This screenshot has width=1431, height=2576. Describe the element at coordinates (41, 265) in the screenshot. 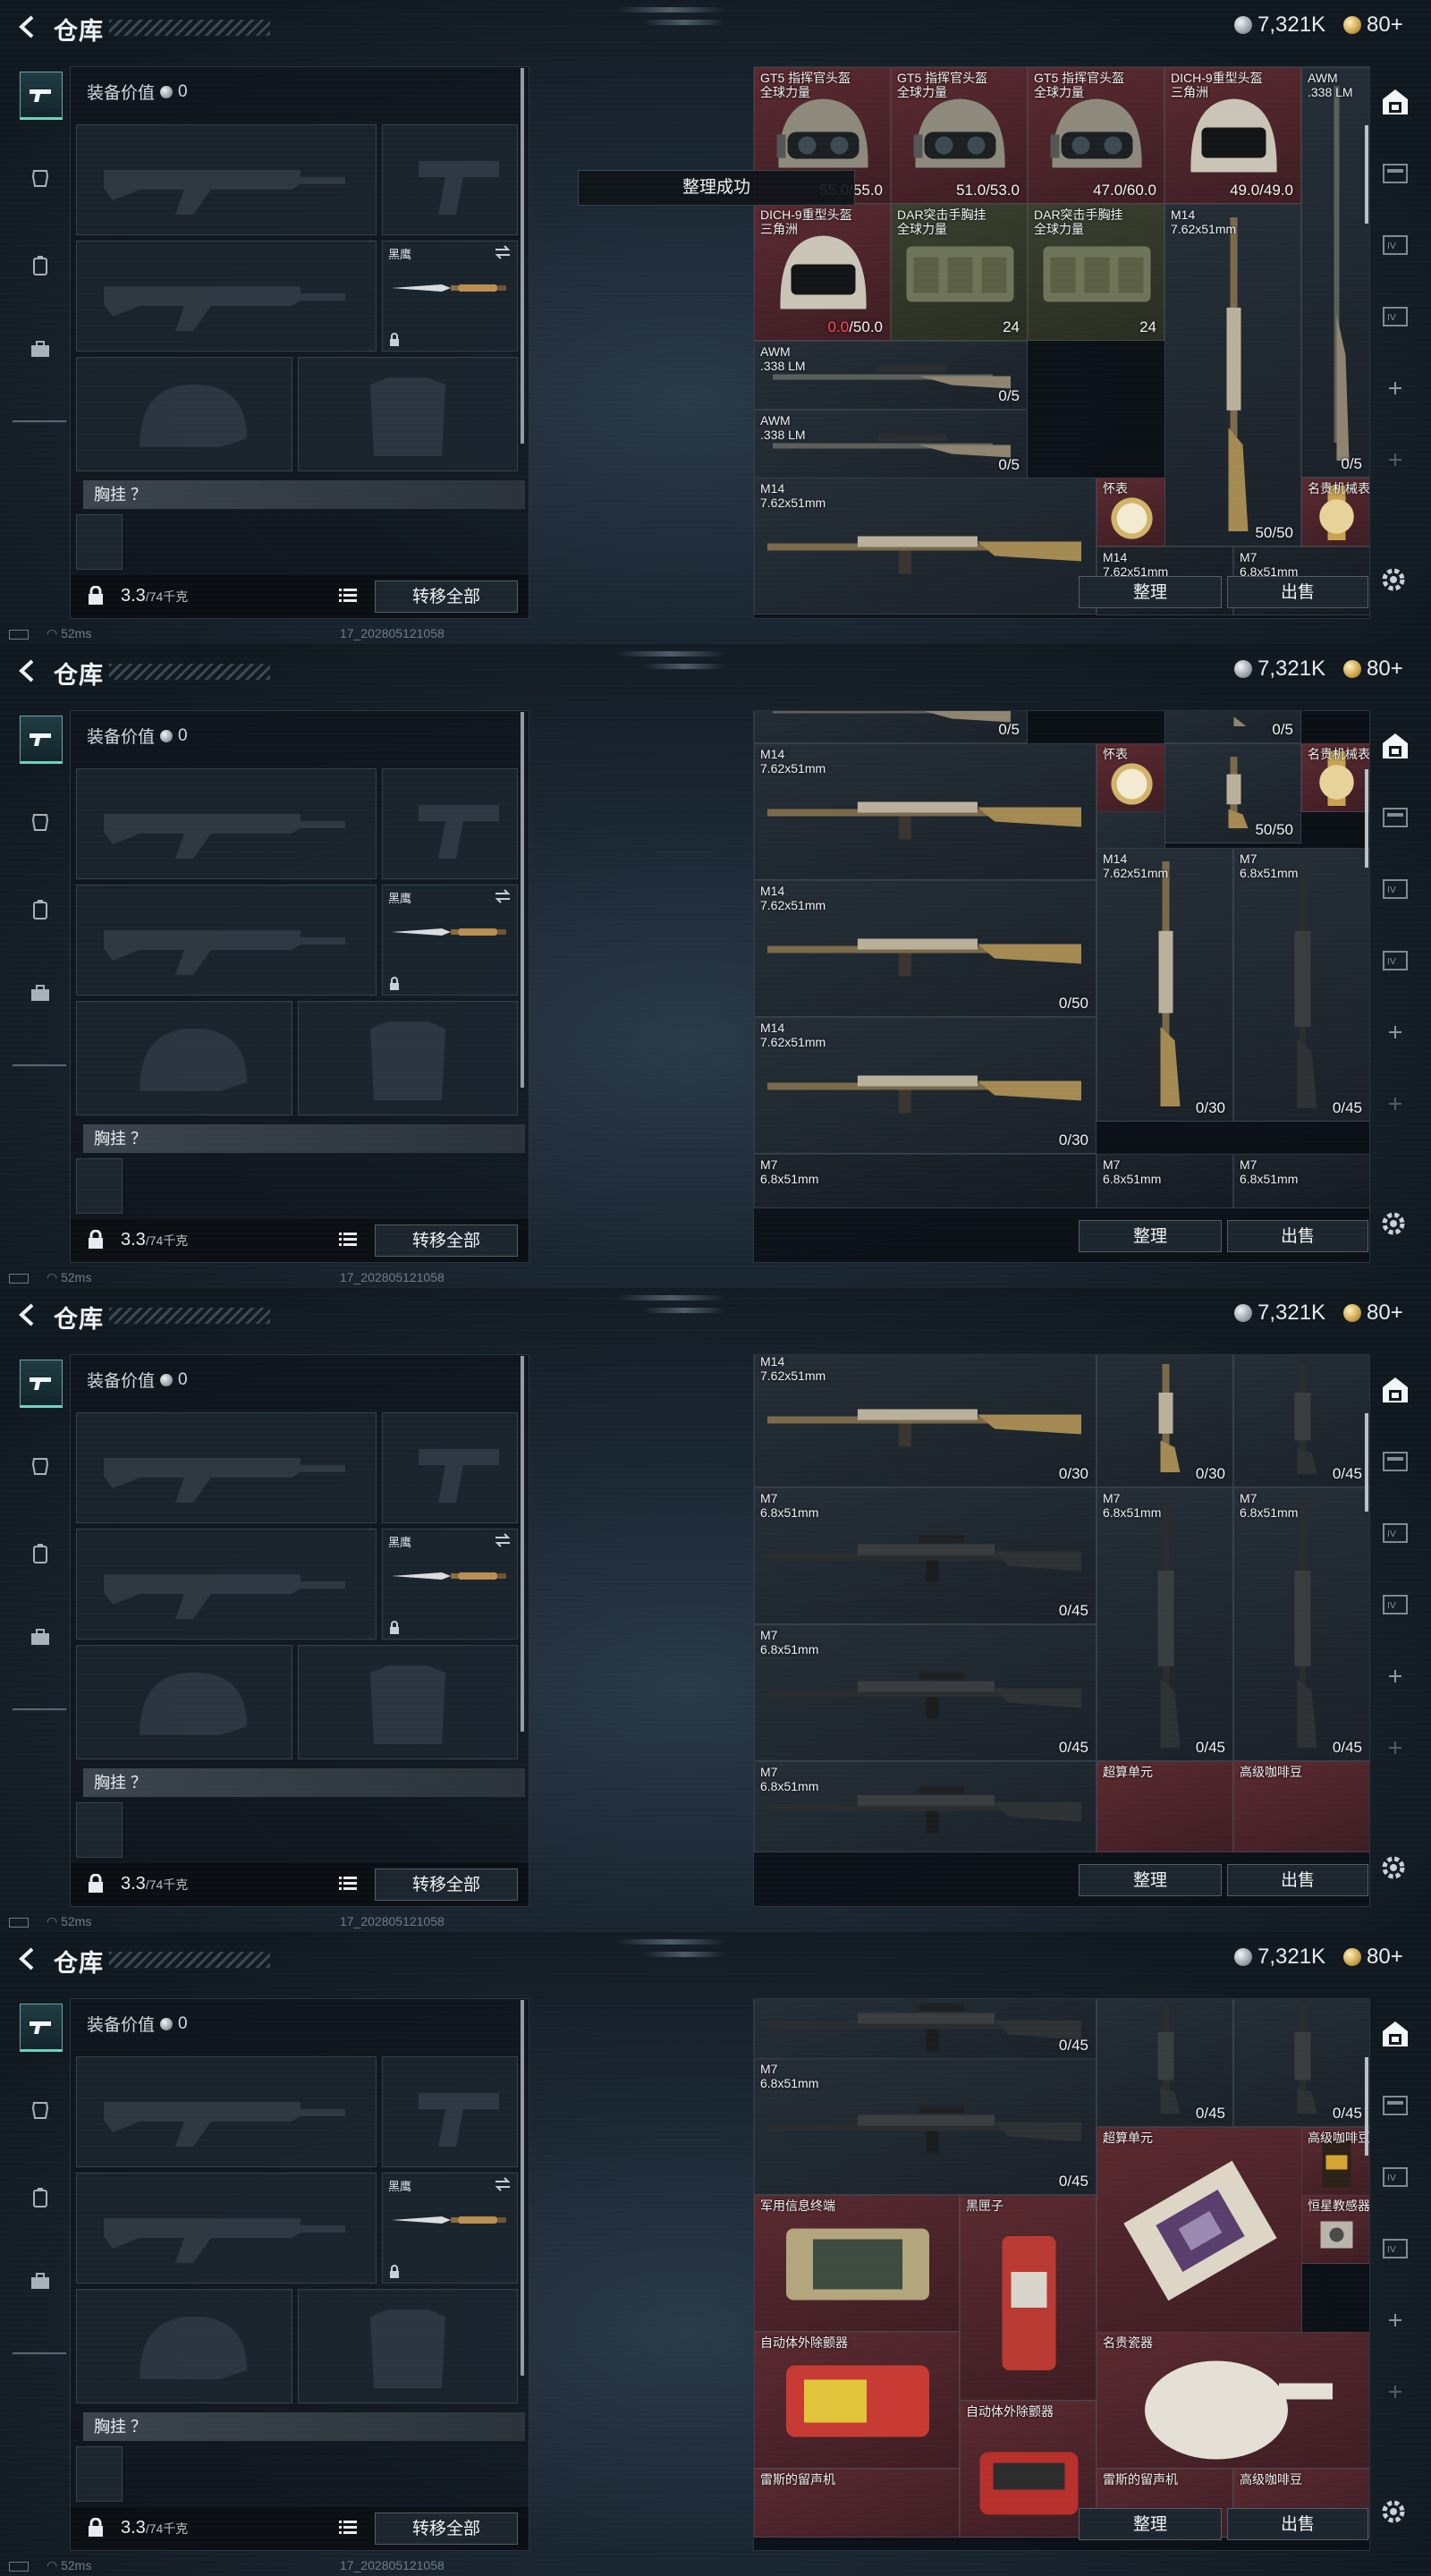

I see `backpack-tab` at that location.